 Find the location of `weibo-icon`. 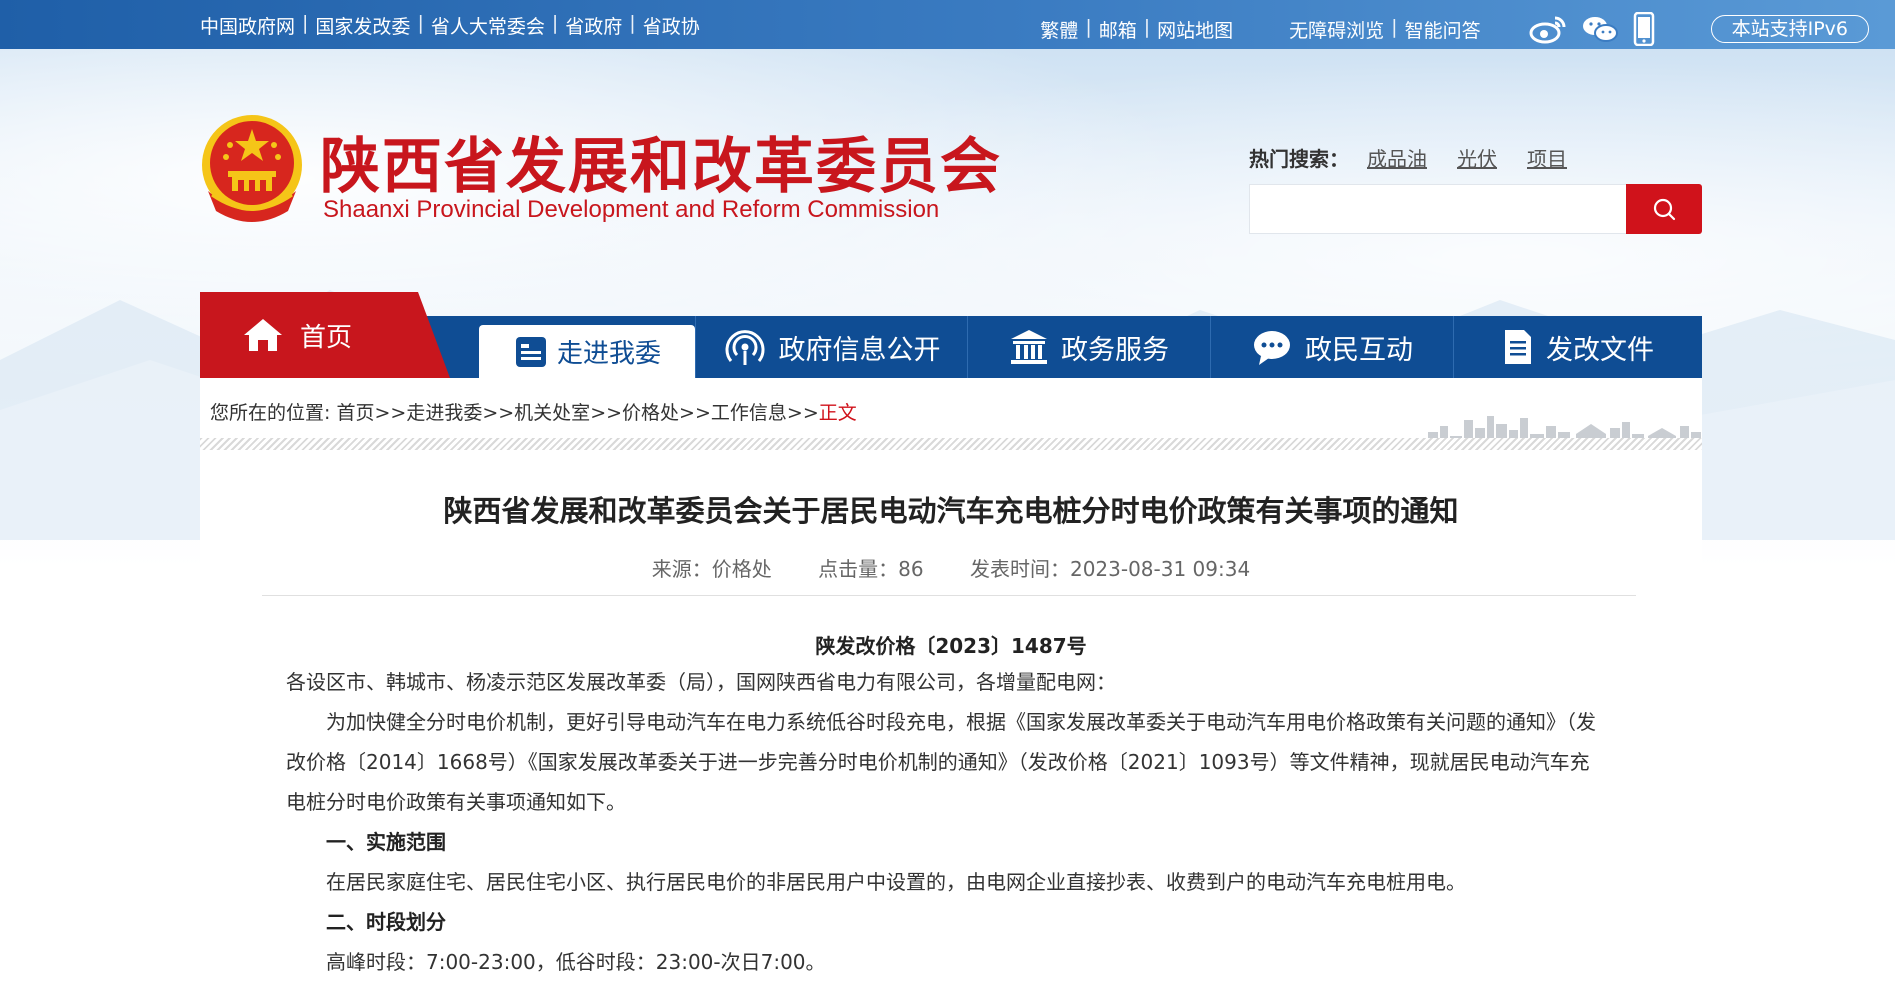

weibo-icon is located at coordinates (1548, 29).